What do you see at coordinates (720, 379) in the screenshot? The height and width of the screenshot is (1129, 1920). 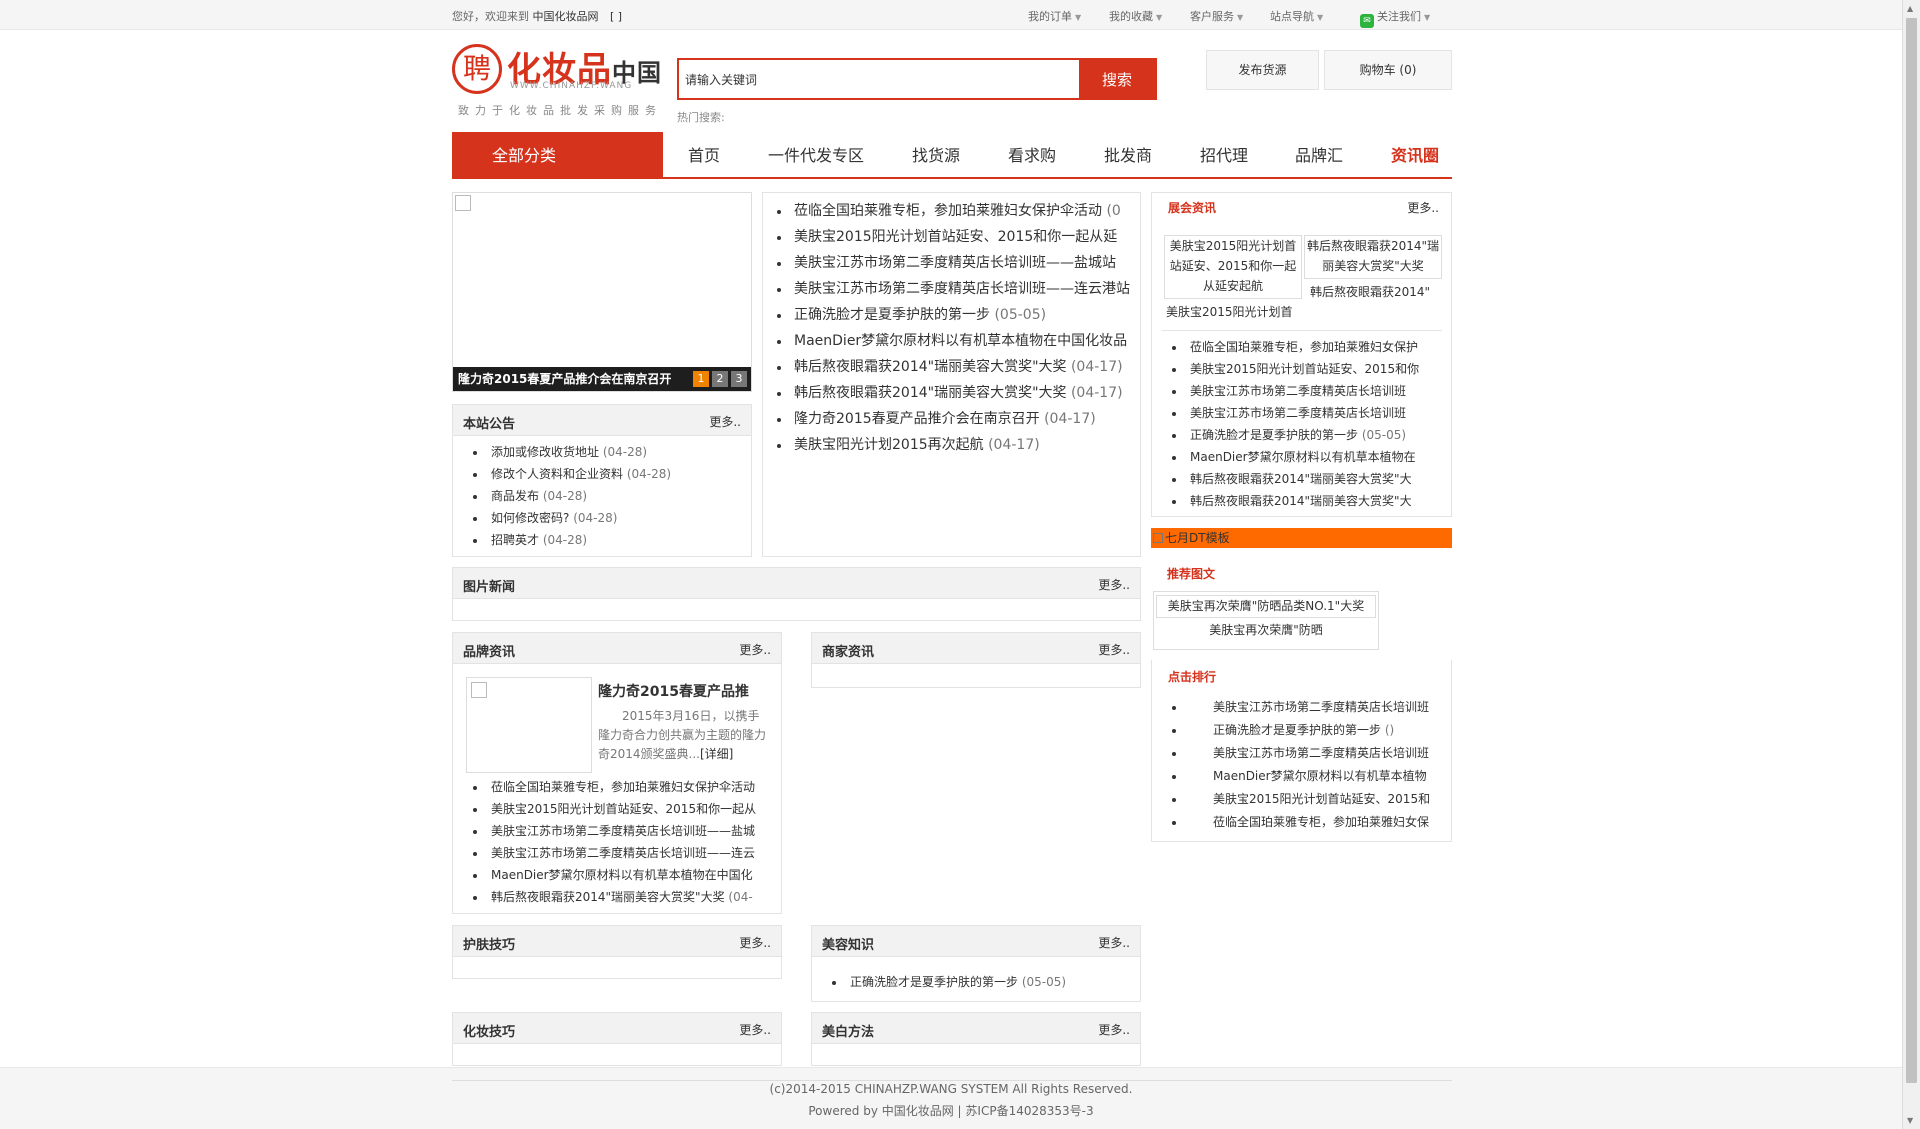 I see `slider-page-2: 2` at bounding box center [720, 379].